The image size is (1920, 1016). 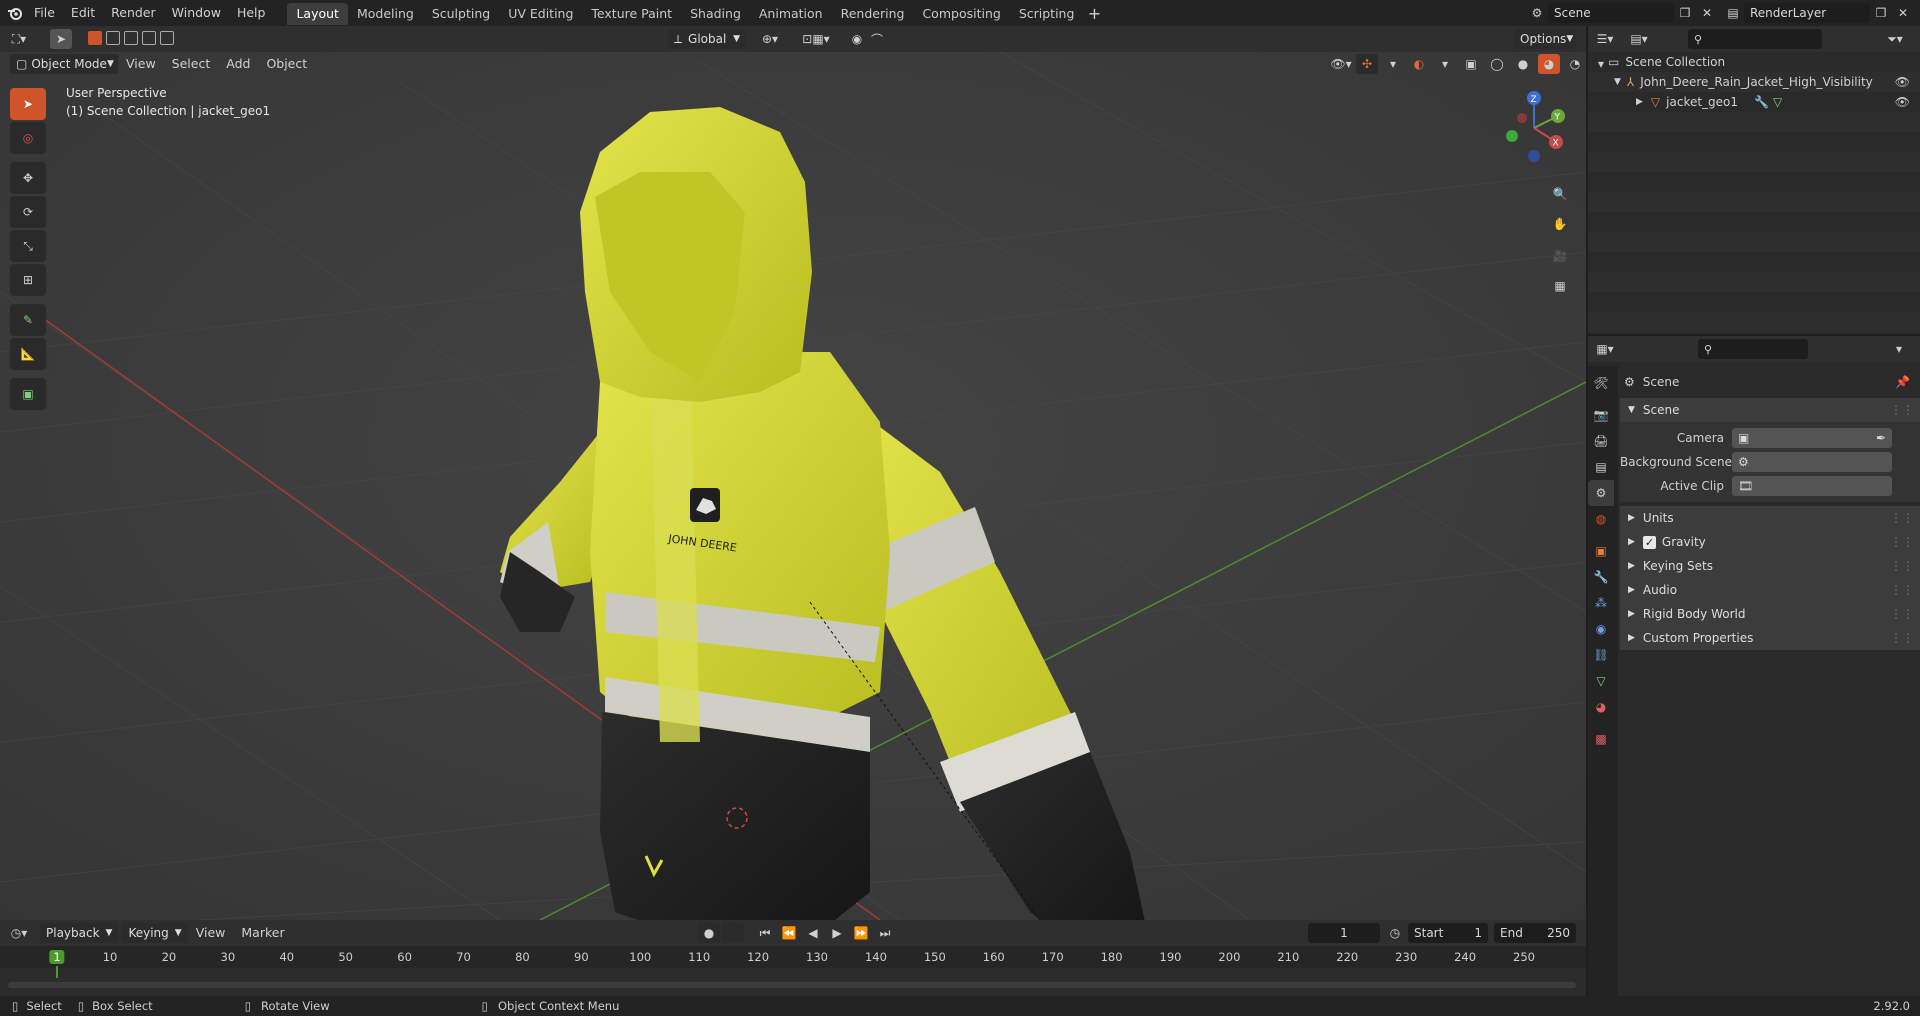 I want to click on tab-particles: ⁂, so click(x=1601, y=603).